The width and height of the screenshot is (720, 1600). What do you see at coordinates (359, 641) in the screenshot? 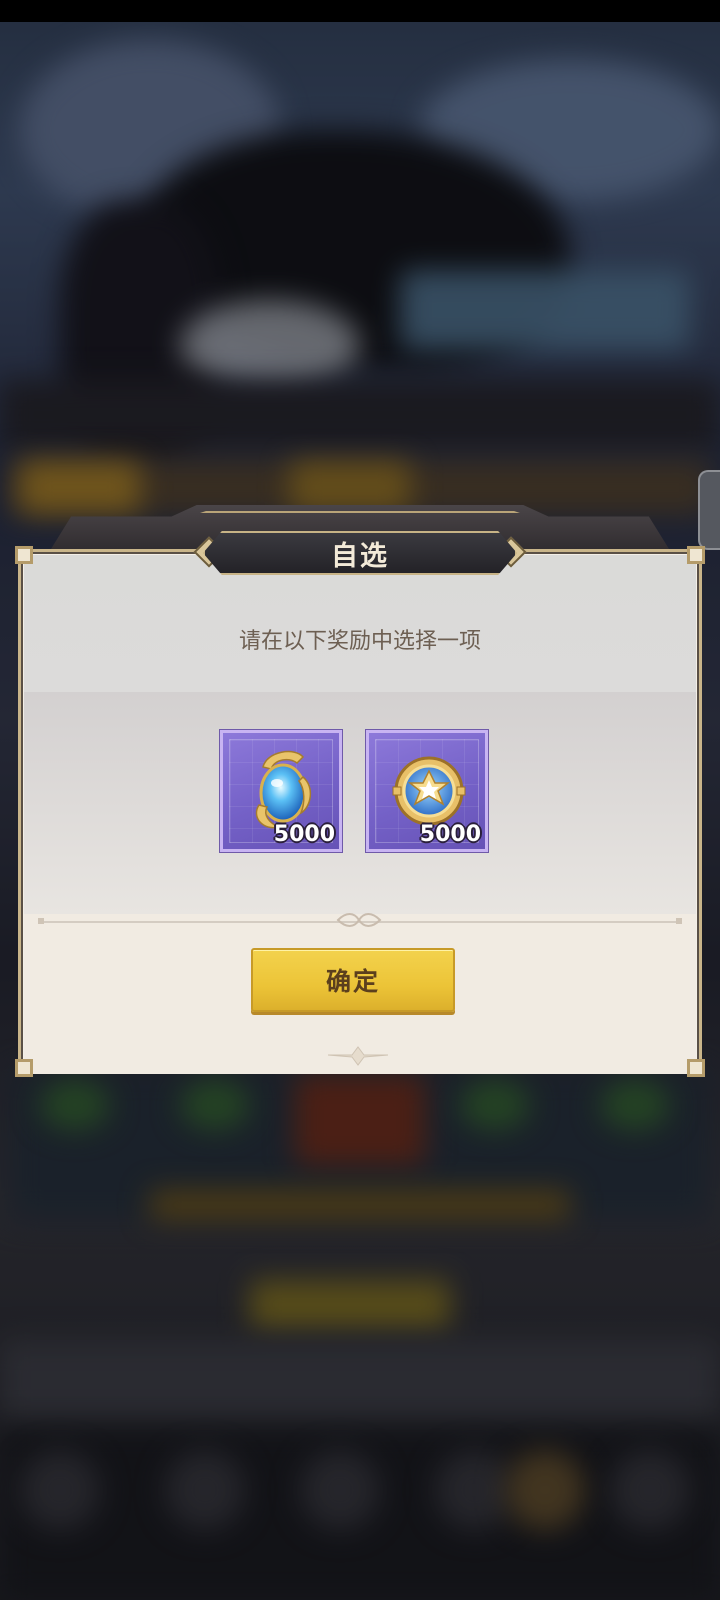
I see `dialog-prompt: 请在以下奖励中选择一项` at bounding box center [359, 641].